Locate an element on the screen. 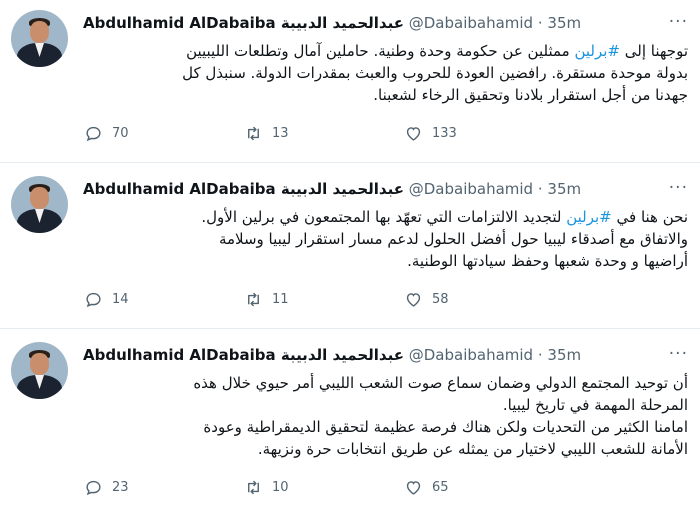  text-segment: نحن هنا في is located at coordinates (650, 217).